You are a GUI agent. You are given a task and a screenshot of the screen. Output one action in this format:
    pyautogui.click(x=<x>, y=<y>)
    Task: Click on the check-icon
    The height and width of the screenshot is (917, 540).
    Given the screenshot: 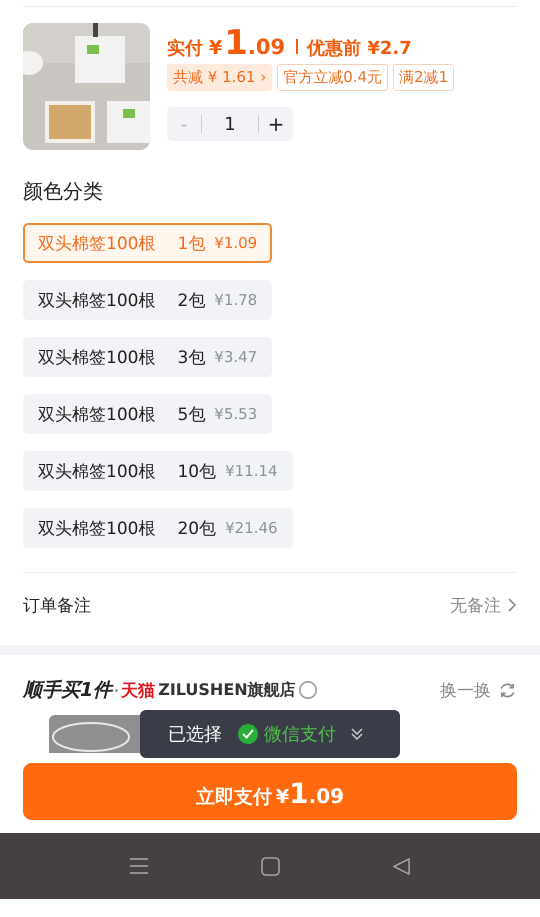 What is the action you would take?
    pyautogui.click(x=248, y=734)
    